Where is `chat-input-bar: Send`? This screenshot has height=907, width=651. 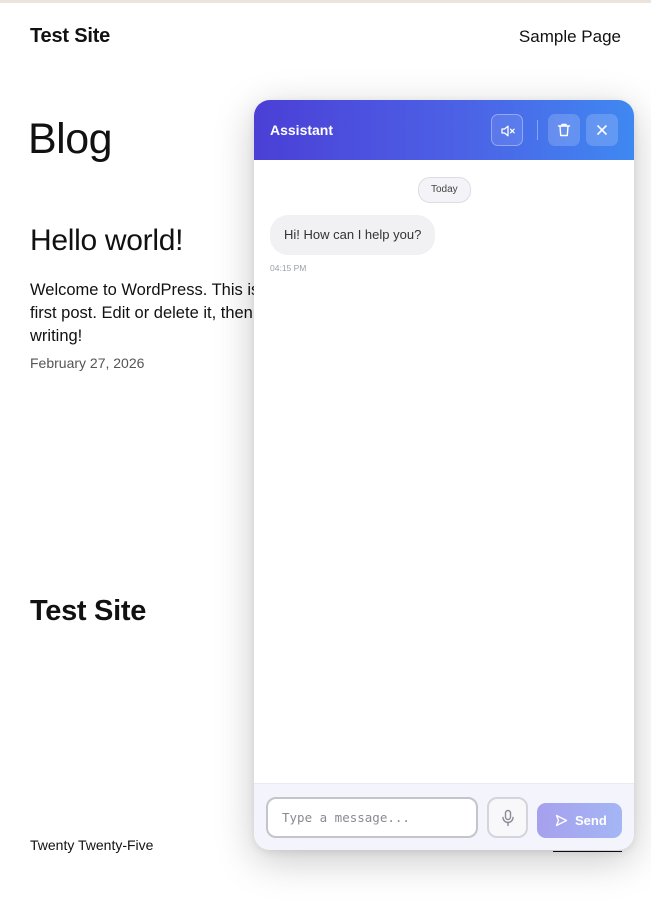 chat-input-bar: Send is located at coordinates (444, 816).